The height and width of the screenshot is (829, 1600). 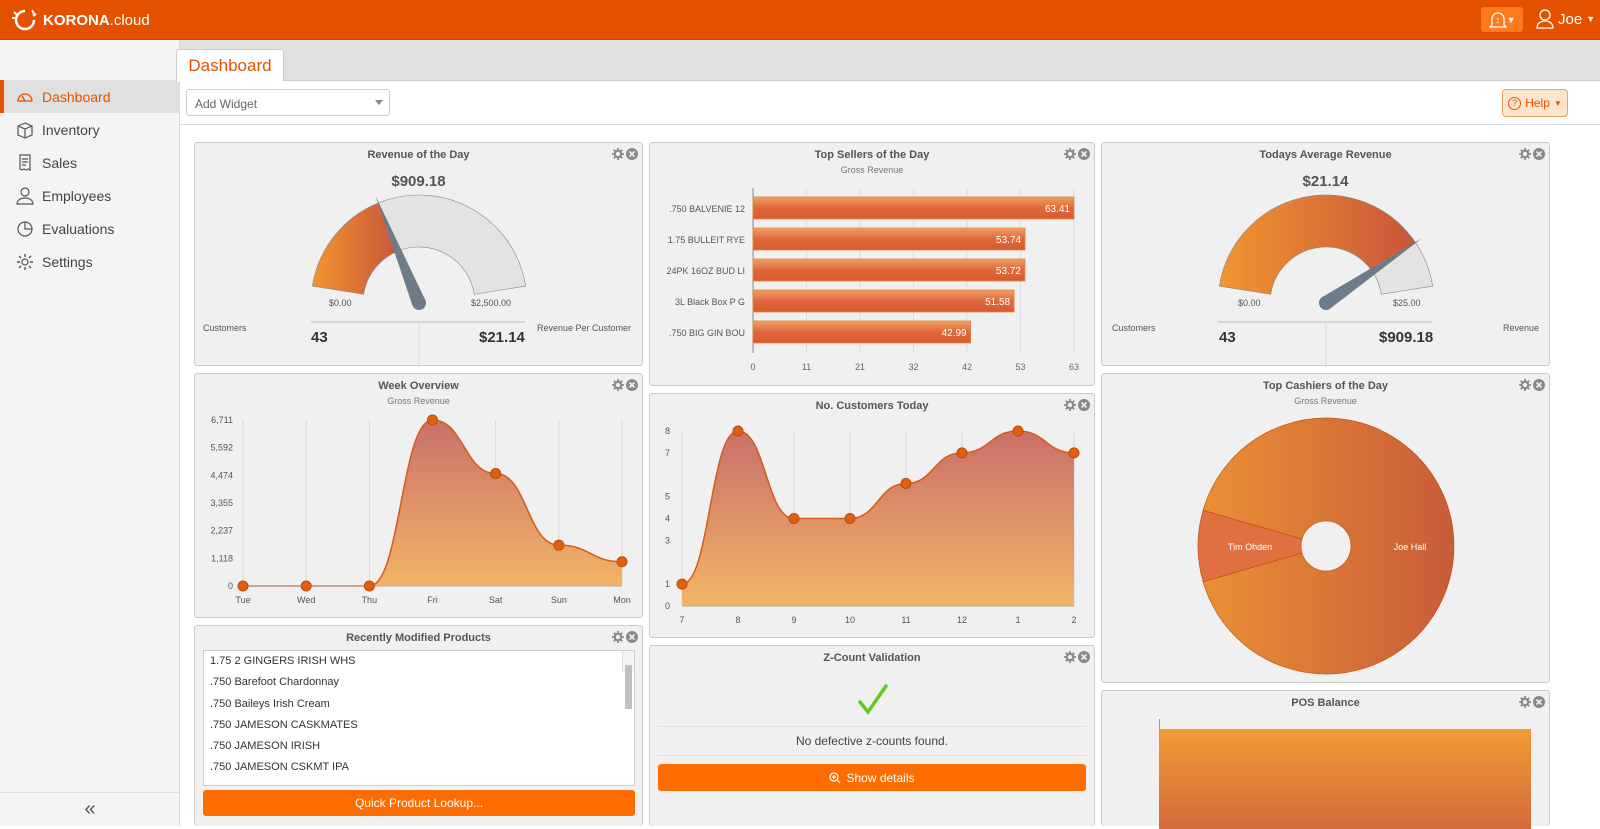 What do you see at coordinates (1407, 303) in the screenshot?
I see `gauge-max-label: $25.00` at bounding box center [1407, 303].